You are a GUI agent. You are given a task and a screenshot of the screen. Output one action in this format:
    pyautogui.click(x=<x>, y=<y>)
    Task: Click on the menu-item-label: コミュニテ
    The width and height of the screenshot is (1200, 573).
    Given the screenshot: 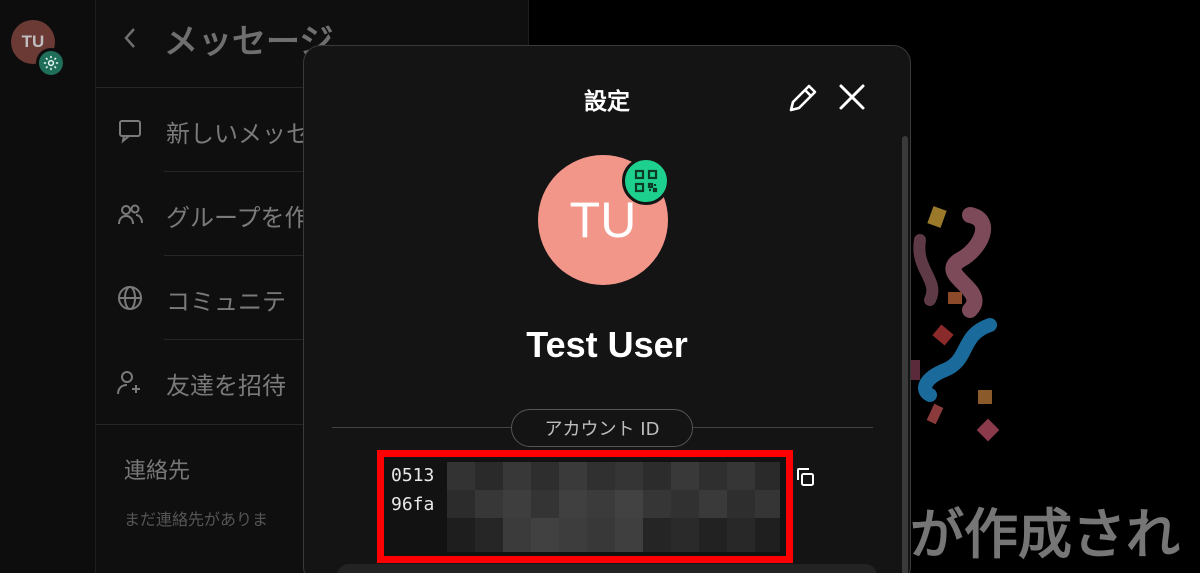 What is the action you would take?
    pyautogui.click(x=226, y=302)
    